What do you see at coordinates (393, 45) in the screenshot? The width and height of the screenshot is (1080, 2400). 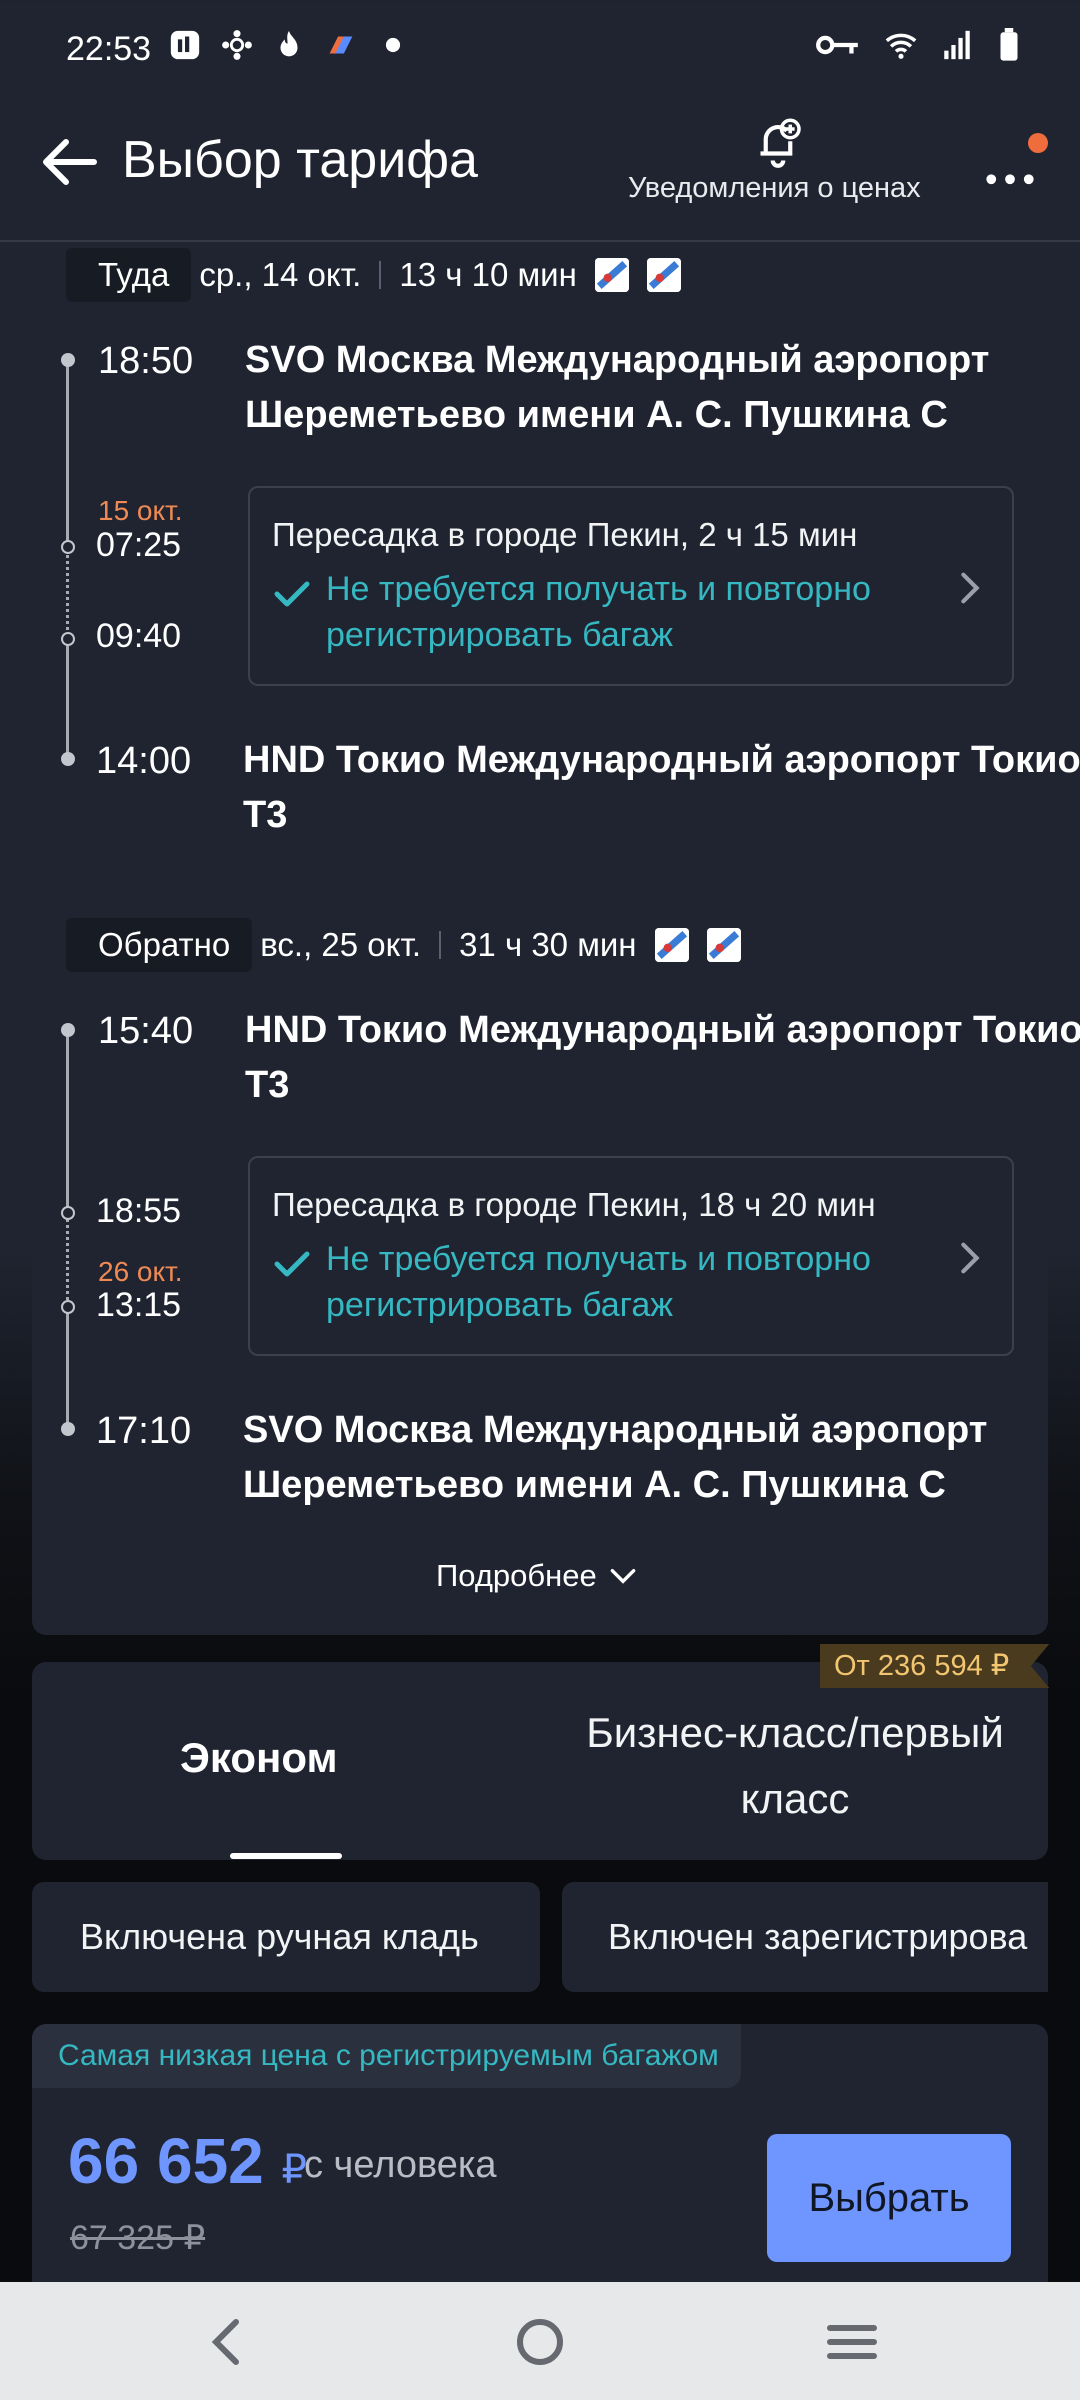 I see `dot-icon` at bounding box center [393, 45].